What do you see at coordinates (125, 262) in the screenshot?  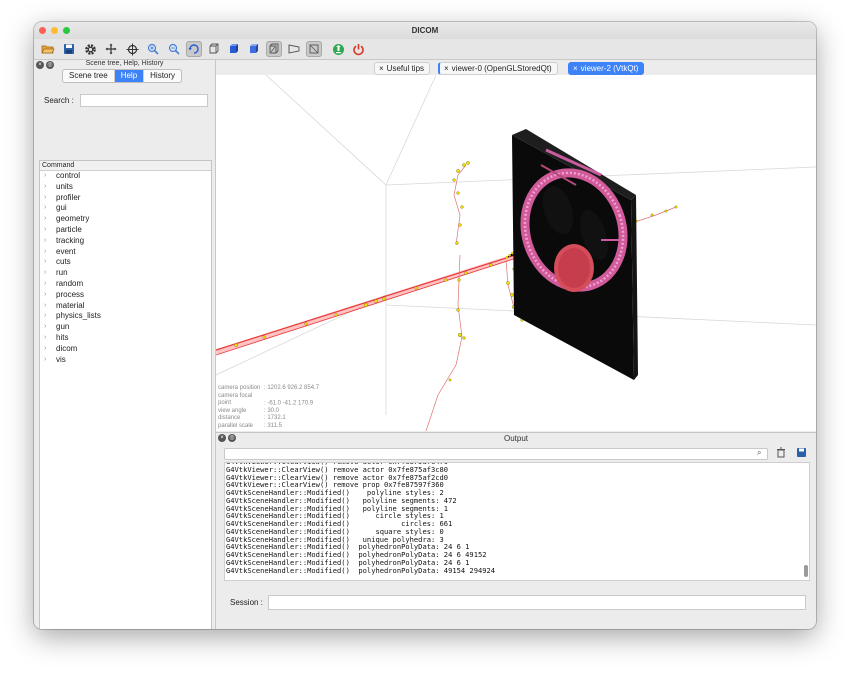 I see `tree-item-cuts: › cuts` at bounding box center [125, 262].